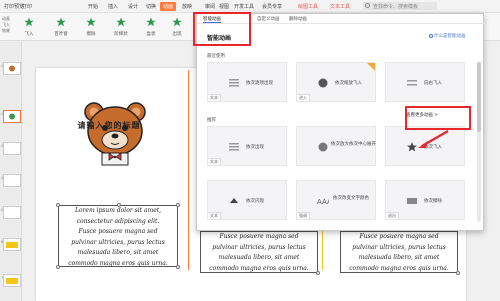  What do you see at coordinates (336, 146) in the screenshot?
I see `animation-card: 依次放大依次中心展开` at bounding box center [336, 146].